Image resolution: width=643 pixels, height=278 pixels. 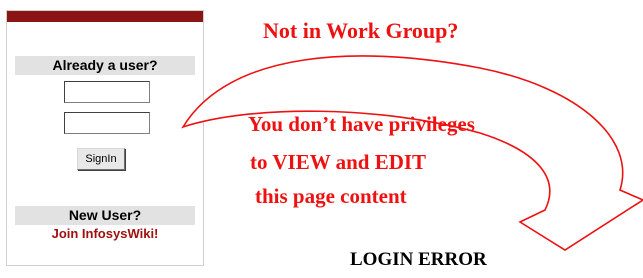 I want to click on privilege-message-line-2: to VIEW and EDIT, so click(x=338, y=162).